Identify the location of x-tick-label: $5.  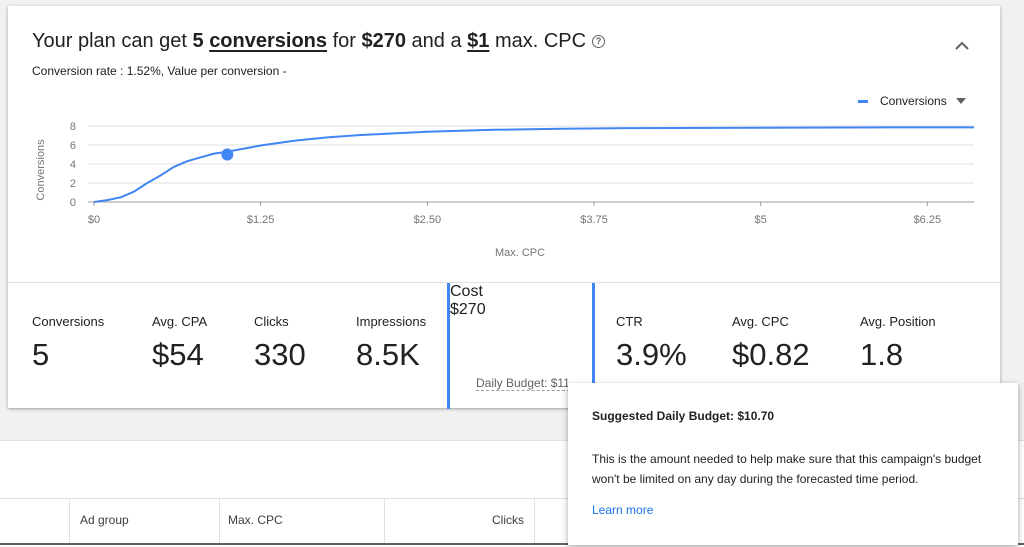
(761, 220).